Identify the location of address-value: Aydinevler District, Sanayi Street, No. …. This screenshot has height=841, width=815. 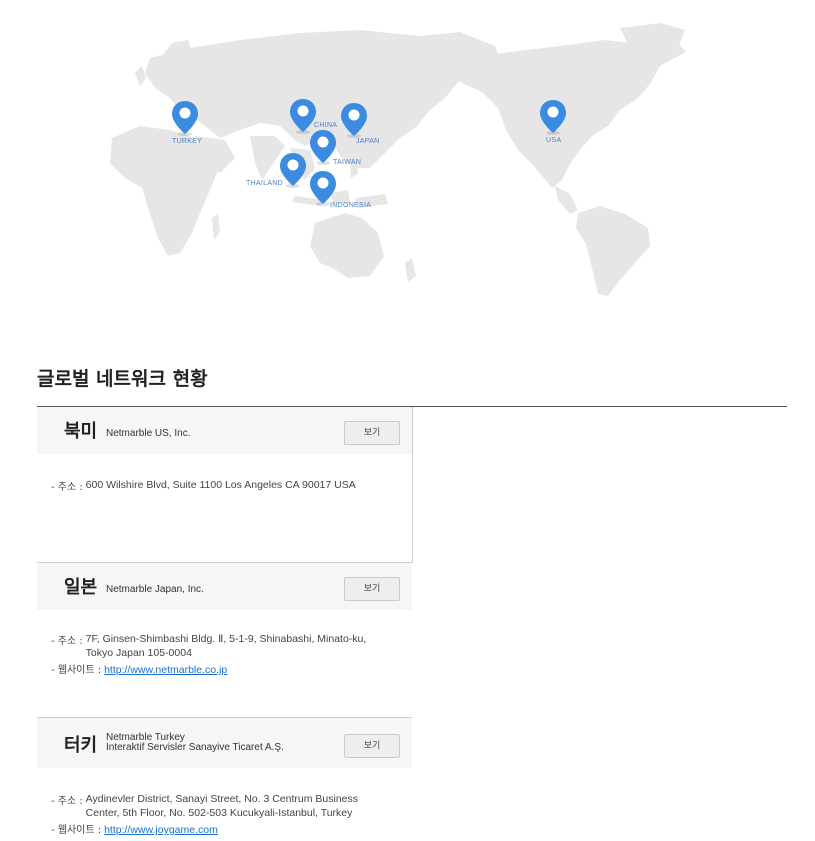
(222, 806).